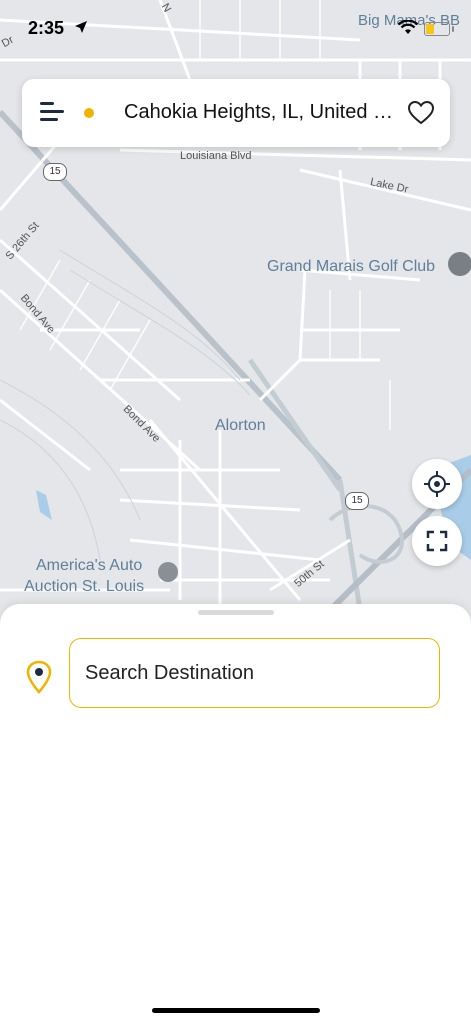 The height and width of the screenshot is (1024, 471). I want to click on fullscreen-icon, so click(437, 541).